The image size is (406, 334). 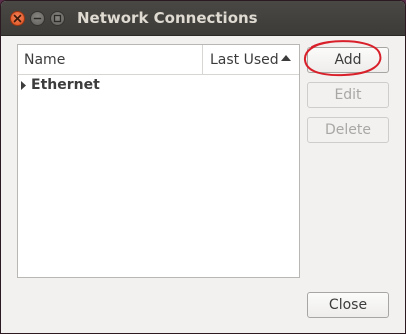 What do you see at coordinates (158, 86) in the screenshot?
I see `list-item-ethernet: Ethernet` at bounding box center [158, 86].